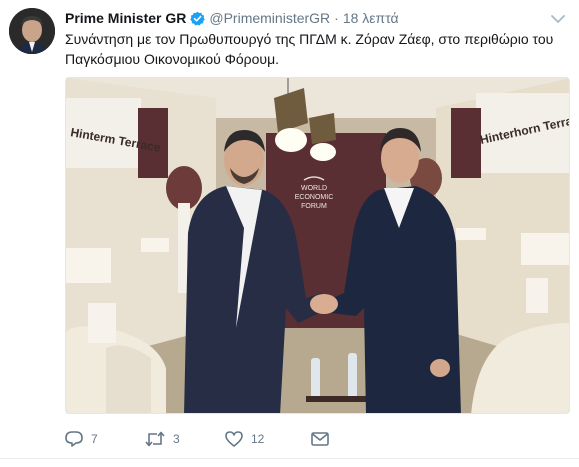 The height and width of the screenshot is (467, 579). Describe the element at coordinates (314, 197) in the screenshot. I see `logo-line-2: ECONOMIC` at that location.